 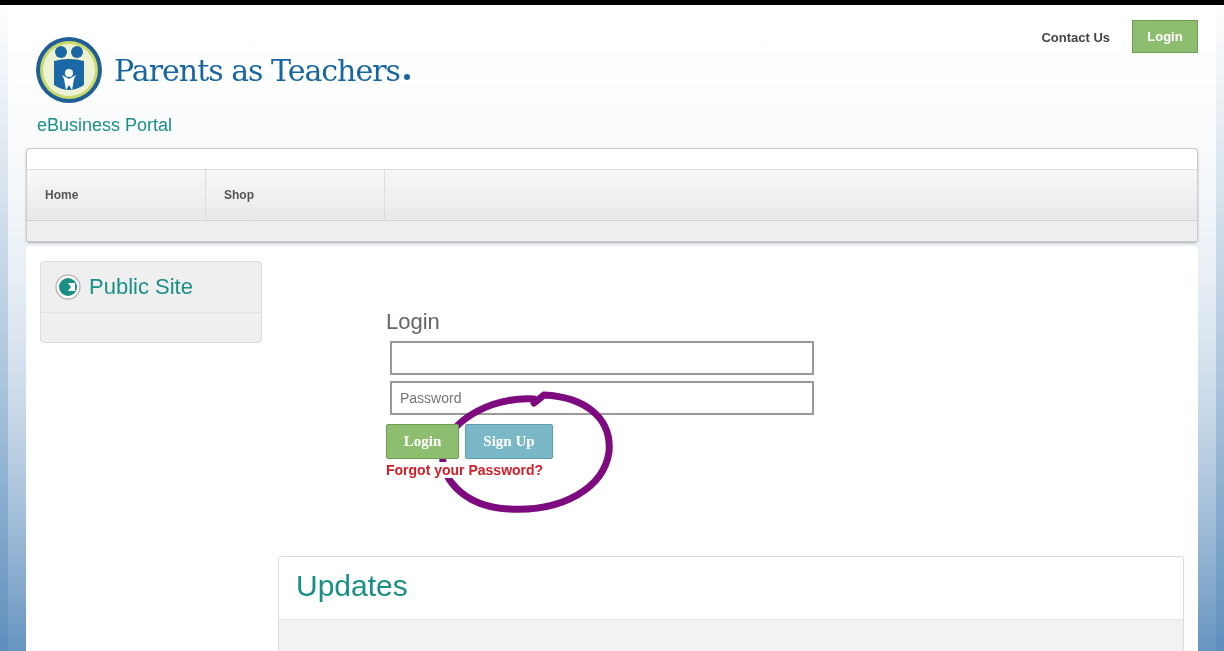 I want to click on contact-link: Contact Us, so click(x=1075, y=37).